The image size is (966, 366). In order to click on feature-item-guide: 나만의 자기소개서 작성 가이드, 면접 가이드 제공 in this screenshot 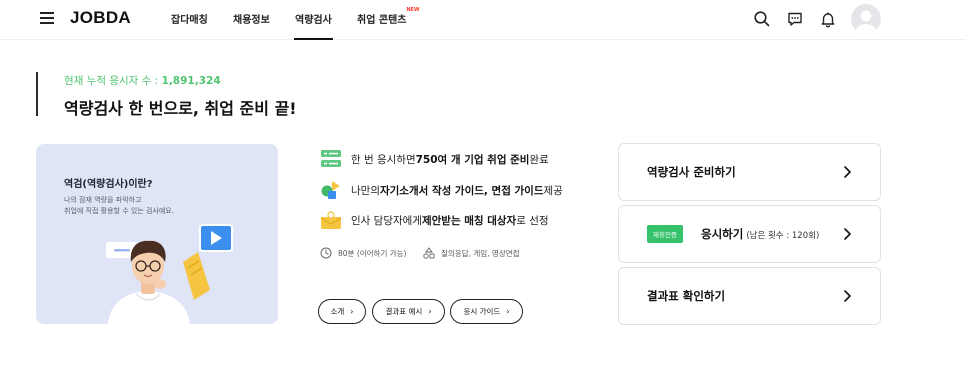, I will do `click(441, 190)`.